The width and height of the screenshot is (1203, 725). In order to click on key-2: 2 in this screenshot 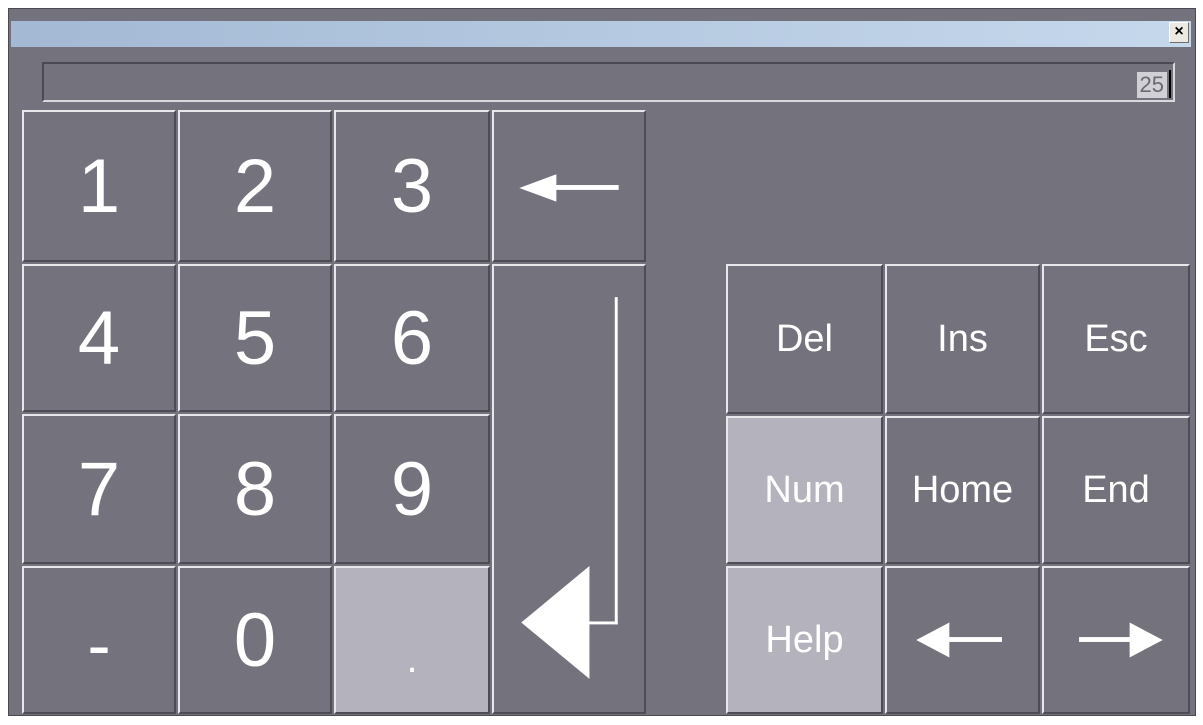, I will do `click(255, 186)`.